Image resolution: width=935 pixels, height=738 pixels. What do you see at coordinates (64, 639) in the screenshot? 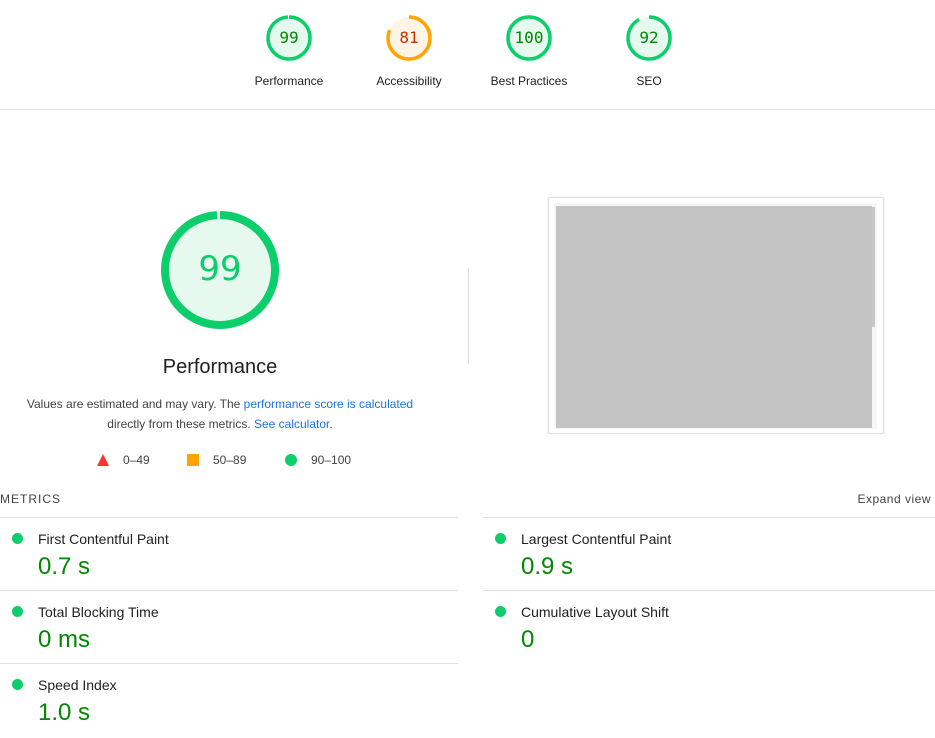
I see `metric-value: 0 ms` at bounding box center [64, 639].